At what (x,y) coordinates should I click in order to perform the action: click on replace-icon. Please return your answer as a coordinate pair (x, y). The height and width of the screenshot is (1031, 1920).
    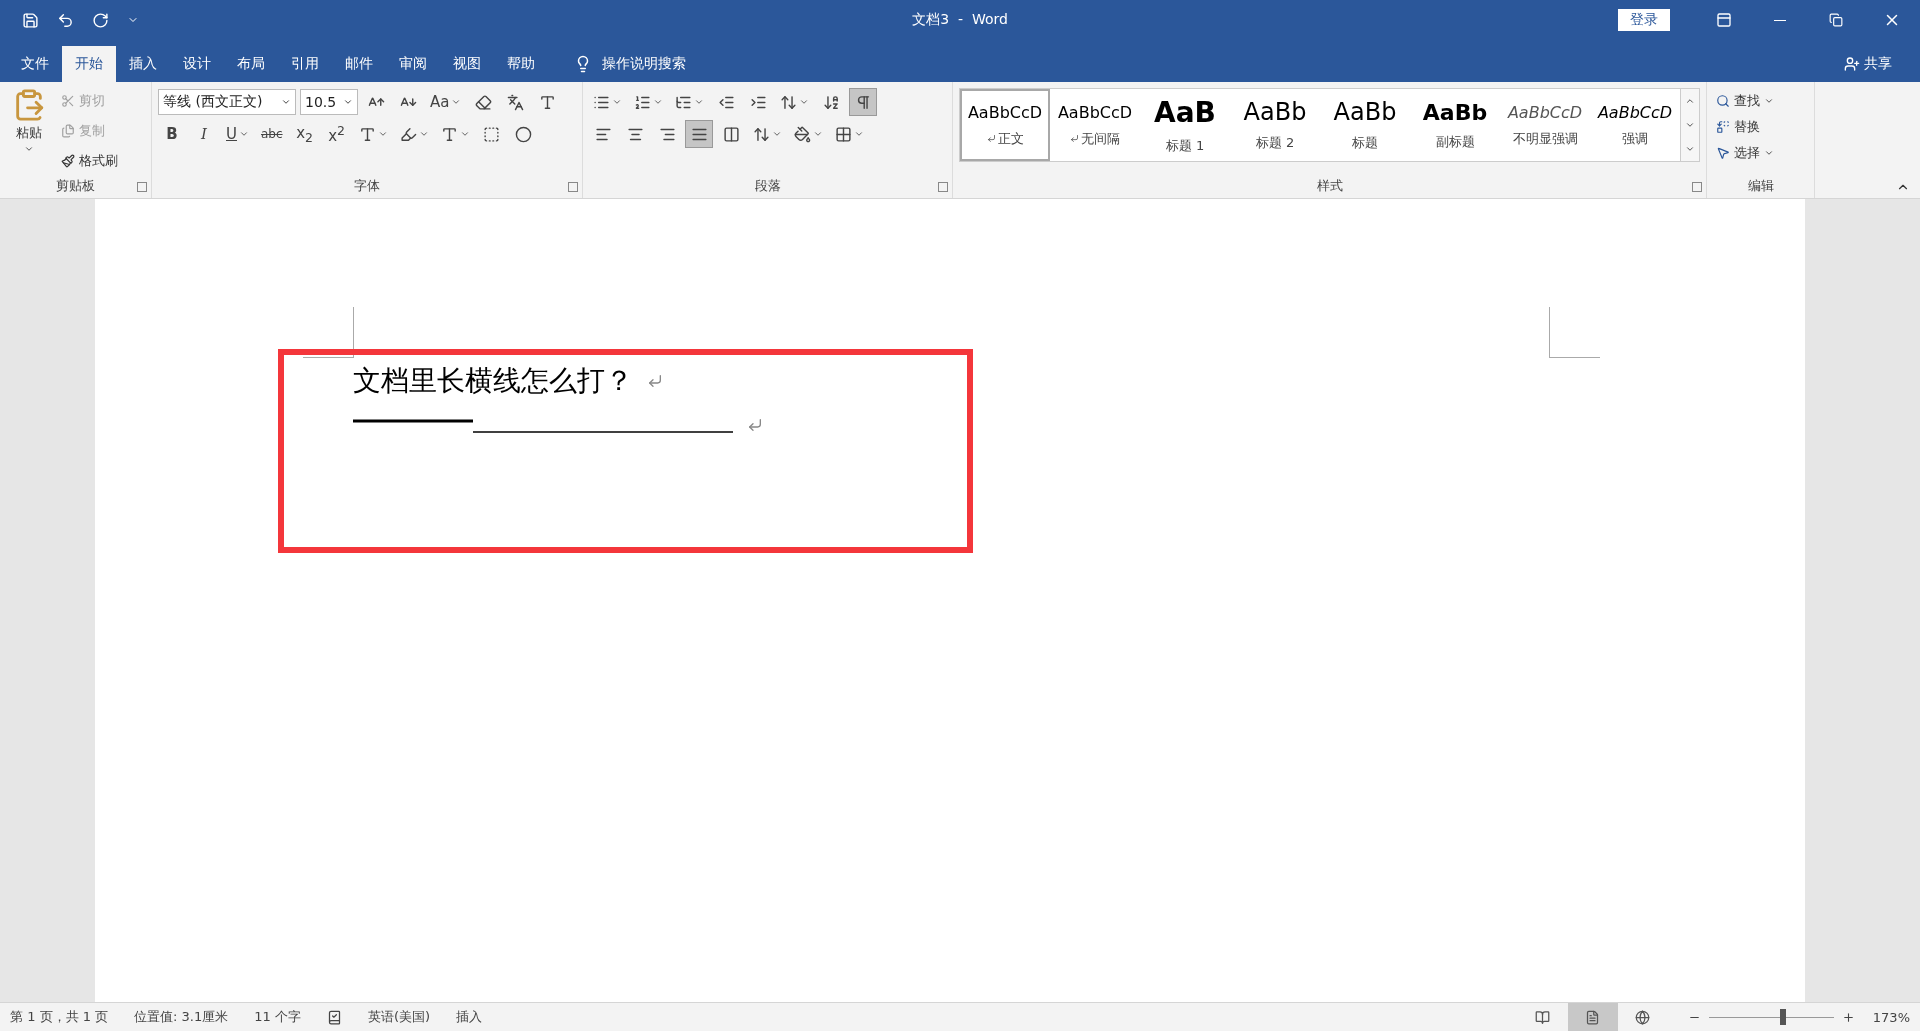
    Looking at the image, I should click on (1723, 127).